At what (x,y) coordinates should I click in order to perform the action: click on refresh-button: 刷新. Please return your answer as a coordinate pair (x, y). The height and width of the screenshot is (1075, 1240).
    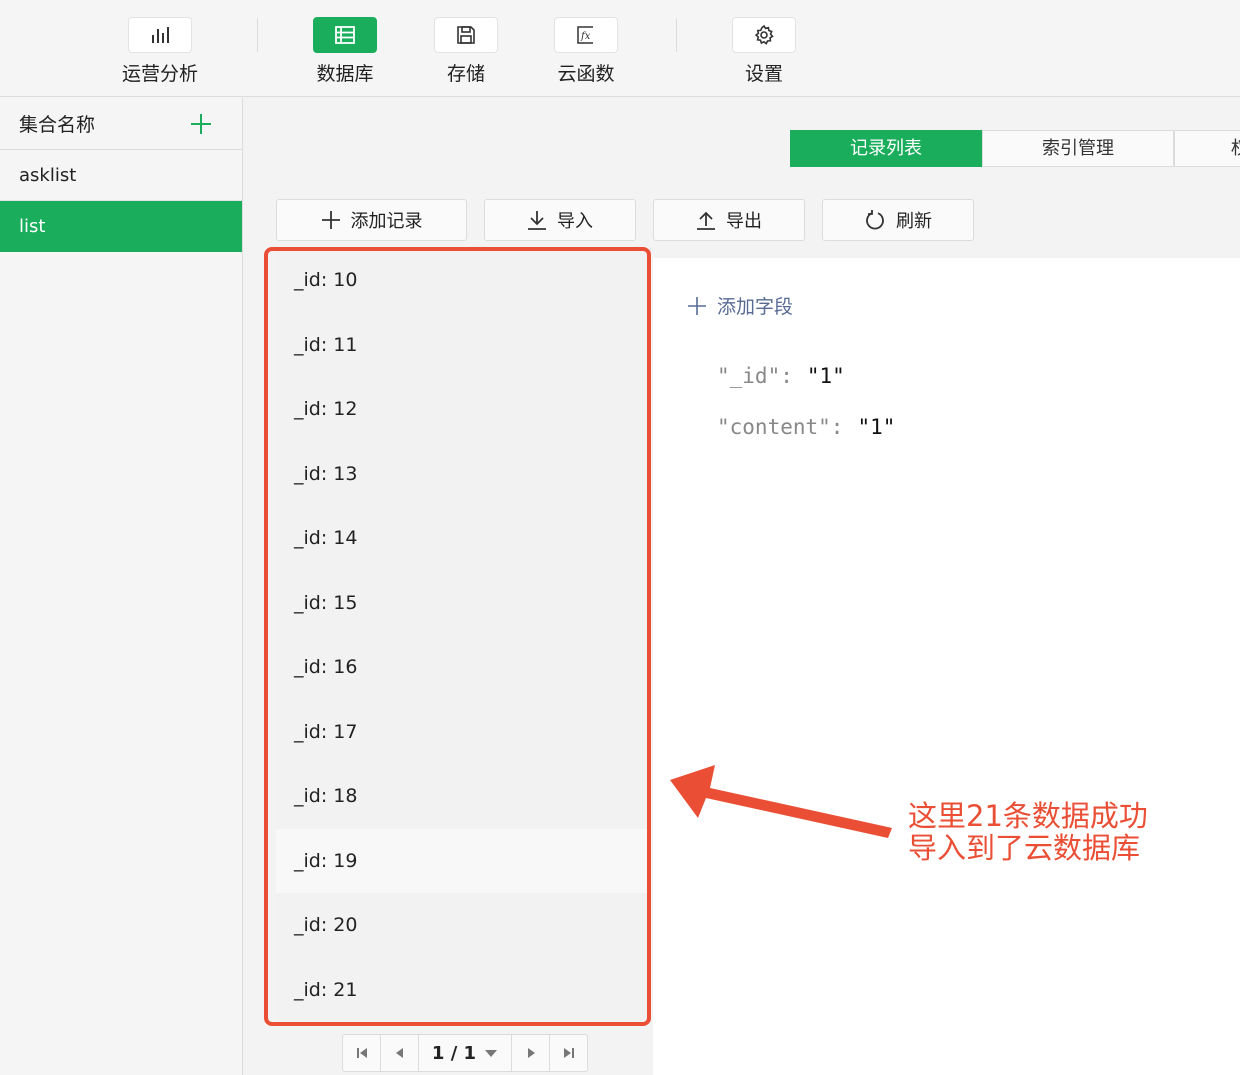
    Looking at the image, I should click on (898, 220).